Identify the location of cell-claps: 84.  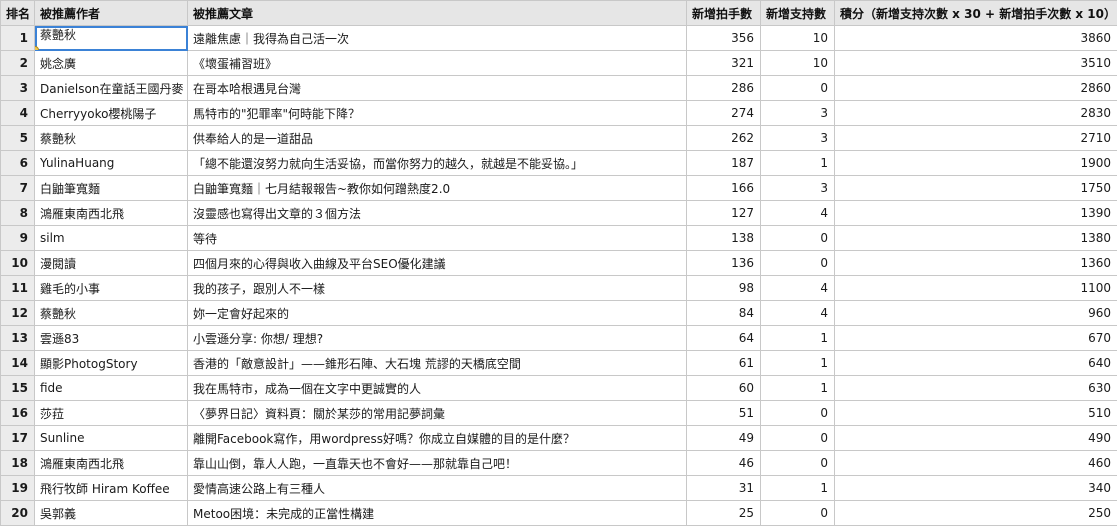
(724, 313).